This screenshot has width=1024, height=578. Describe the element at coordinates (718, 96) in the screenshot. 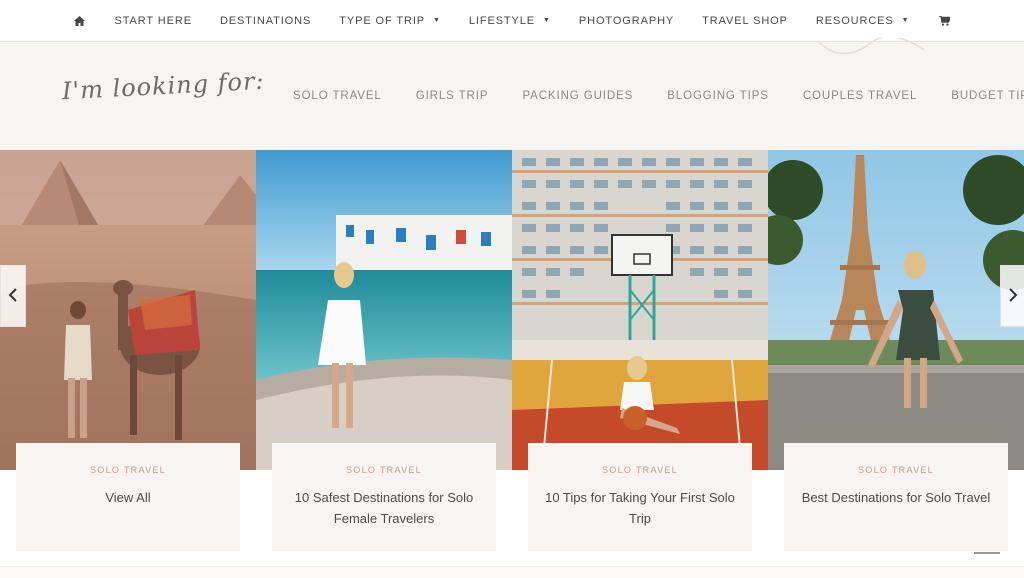

I see `link-blogging-tips: BLOGGING TIPS` at that location.